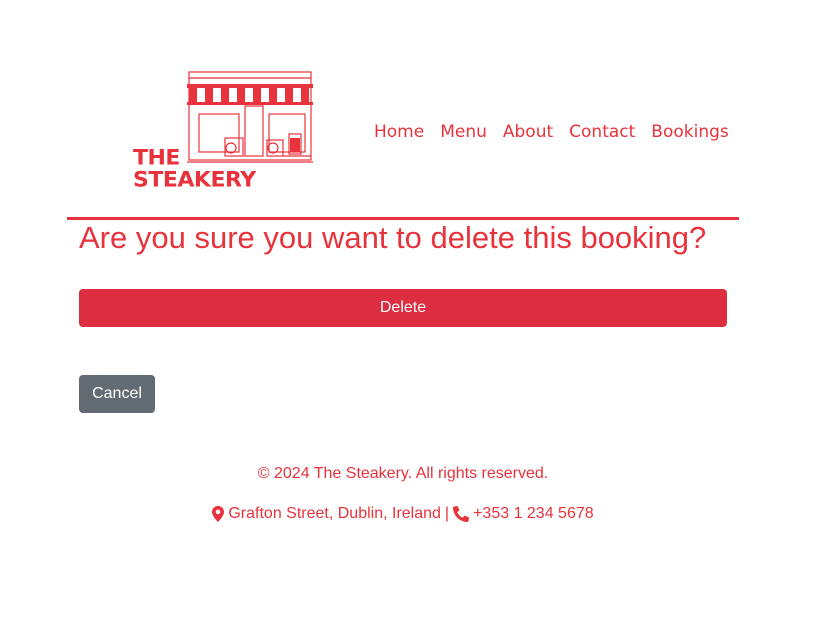 Image resolution: width=828 pixels, height=637 pixels. What do you see at coordinates (218, 514) in the screenshot?
I see `map-marker-icon` at bounding box center [218, 514].